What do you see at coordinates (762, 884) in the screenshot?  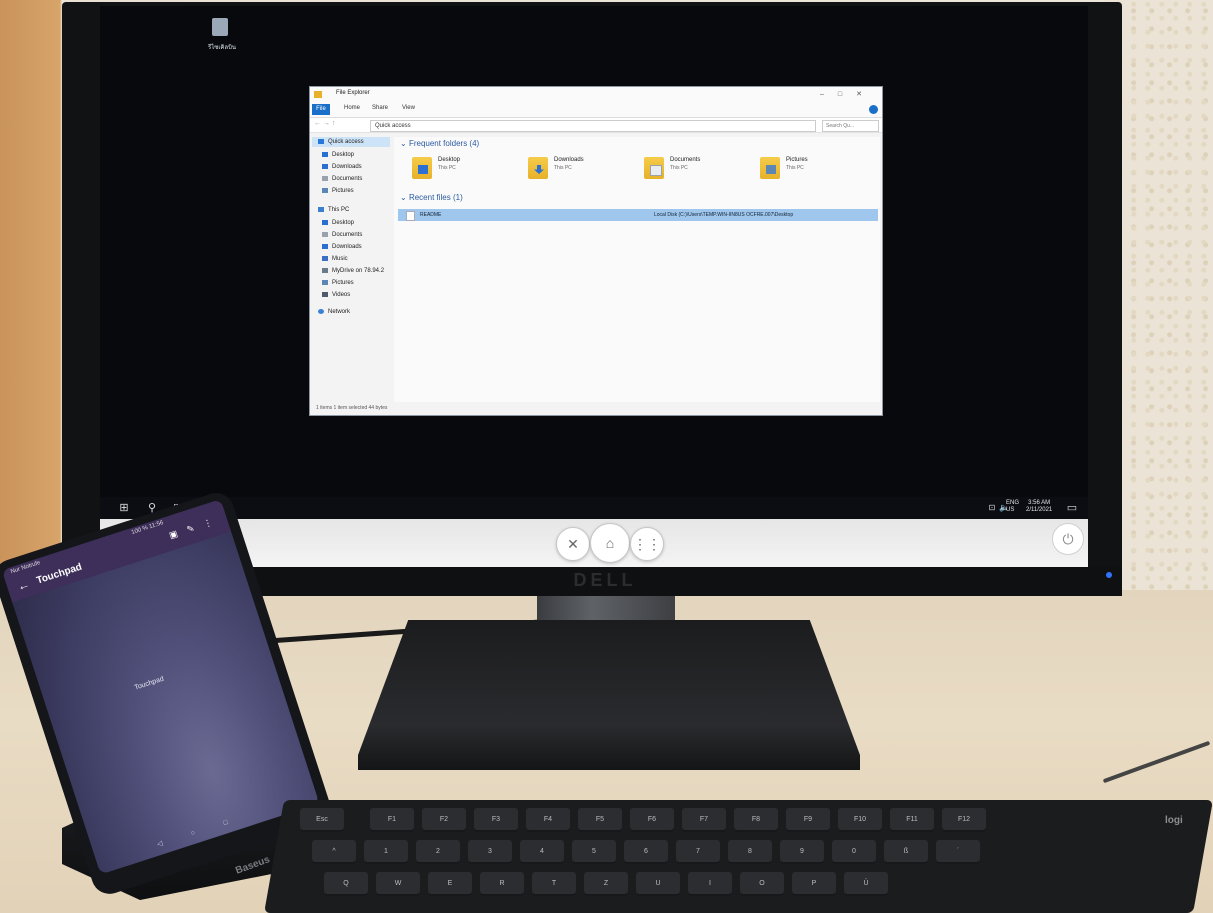 I see `keyboard-key: O` at bounding box center [762, 884].